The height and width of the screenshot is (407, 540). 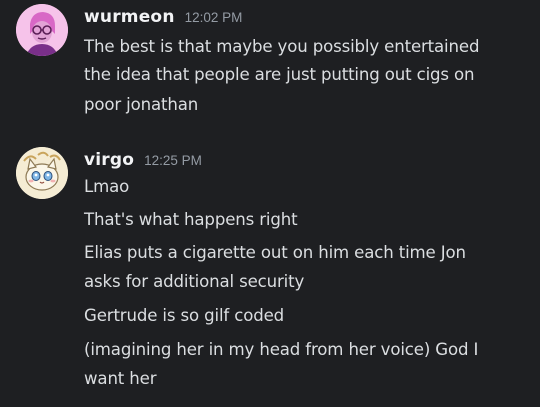 I want to click on message-line: want her, so click(x=120, y=378).